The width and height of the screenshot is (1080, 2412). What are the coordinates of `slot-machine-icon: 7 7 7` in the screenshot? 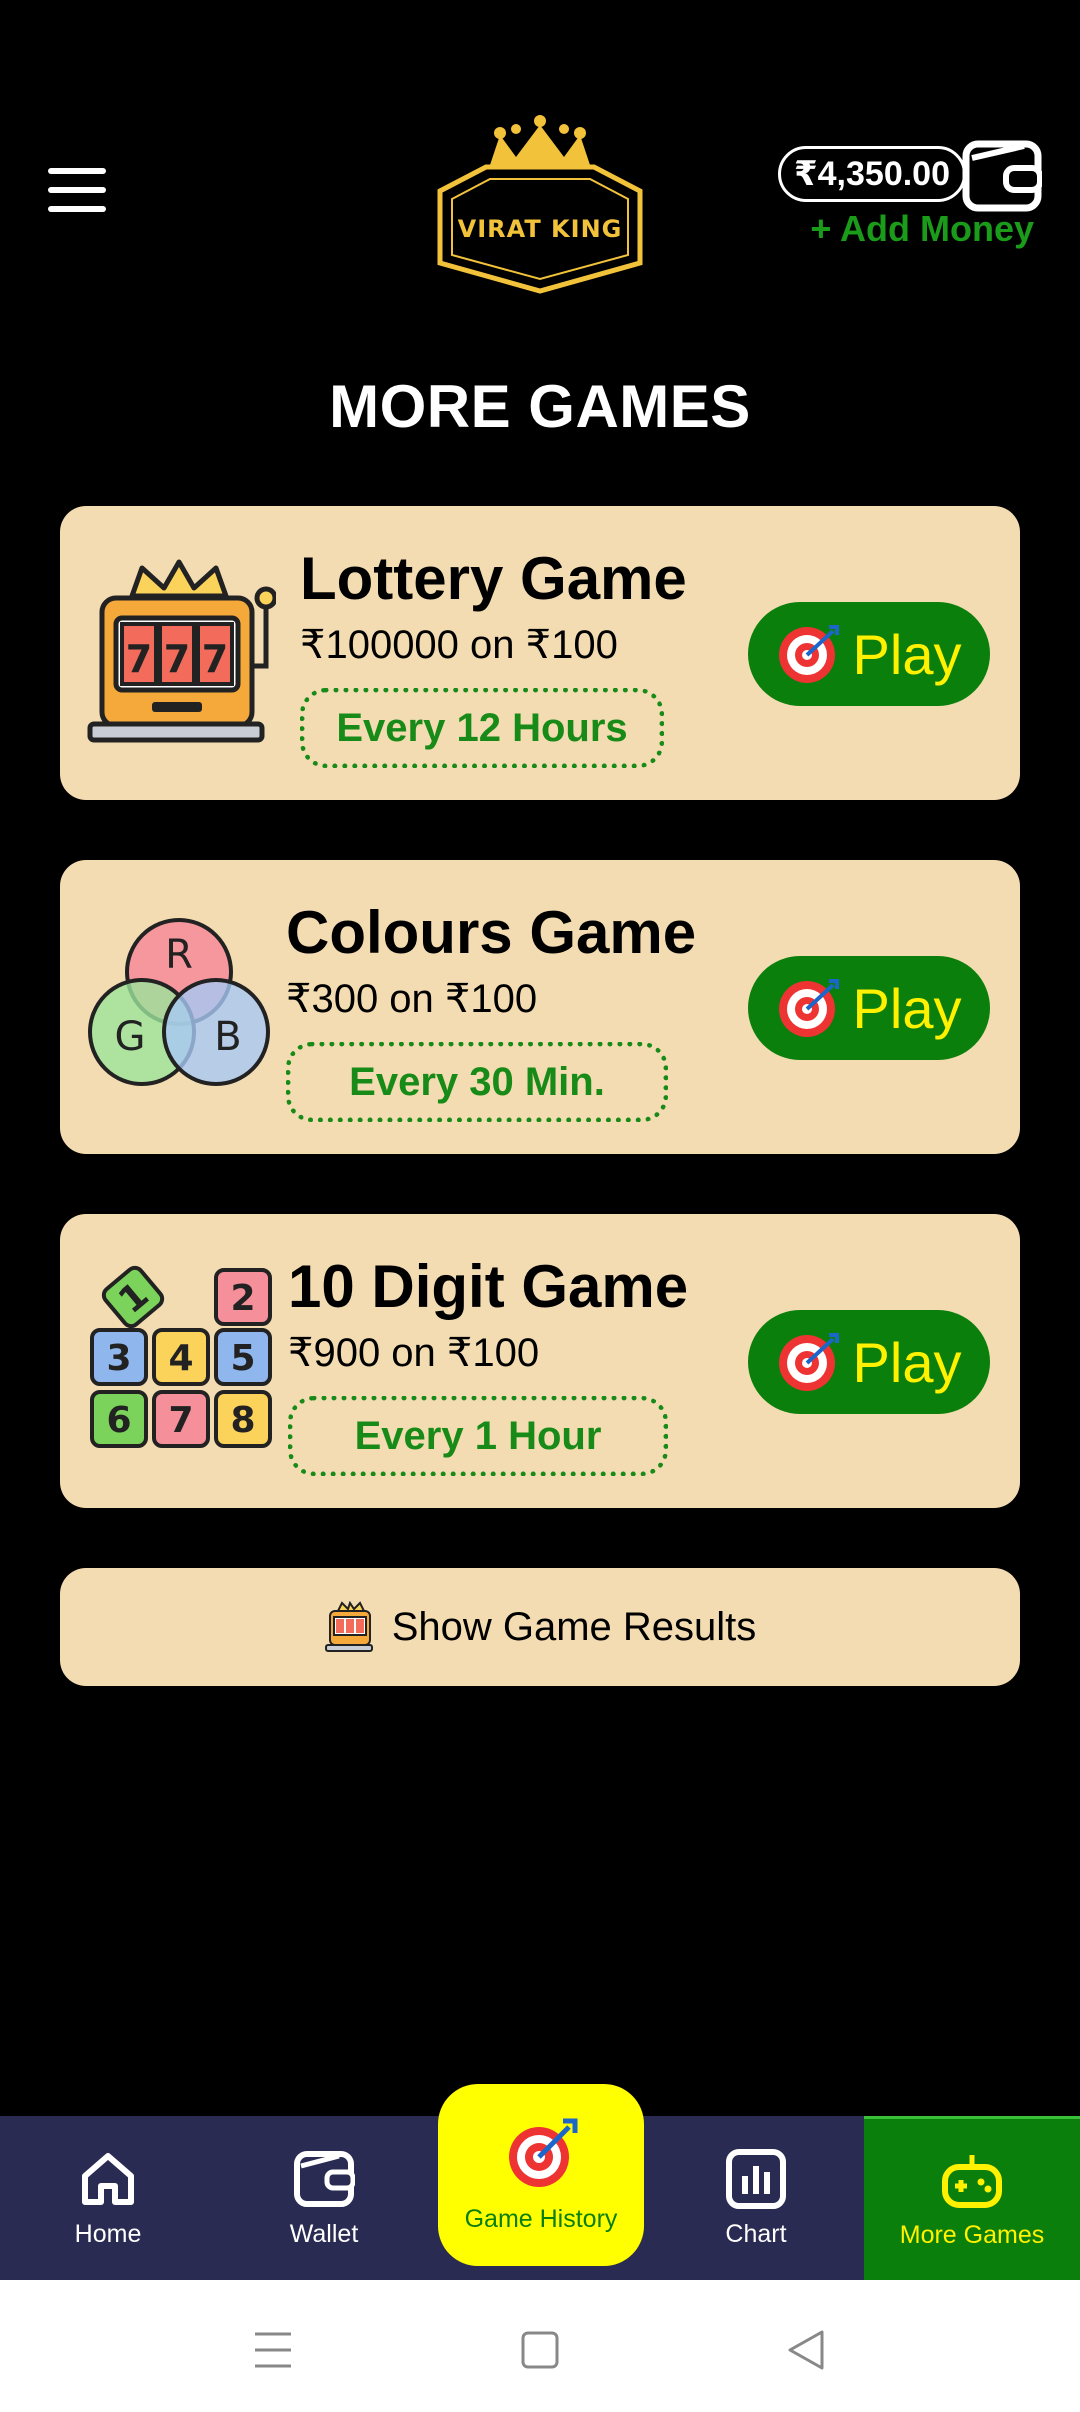 It's located at (181, 651).